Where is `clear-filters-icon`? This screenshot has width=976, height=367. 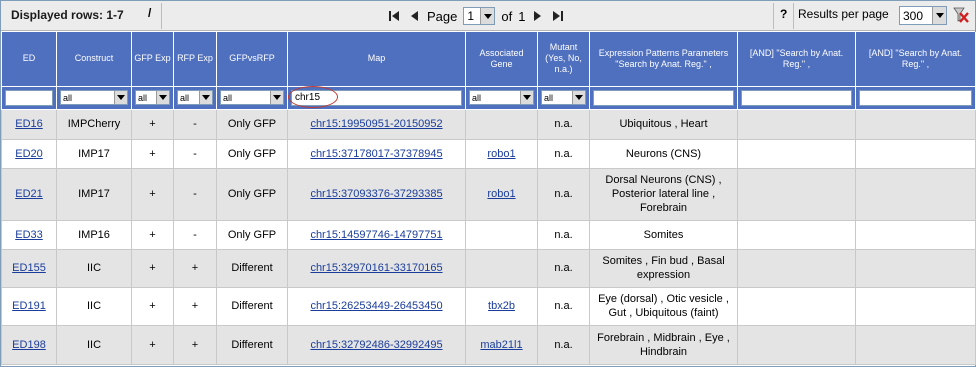 clear-filters-icon is located at coordinates (961, 15).